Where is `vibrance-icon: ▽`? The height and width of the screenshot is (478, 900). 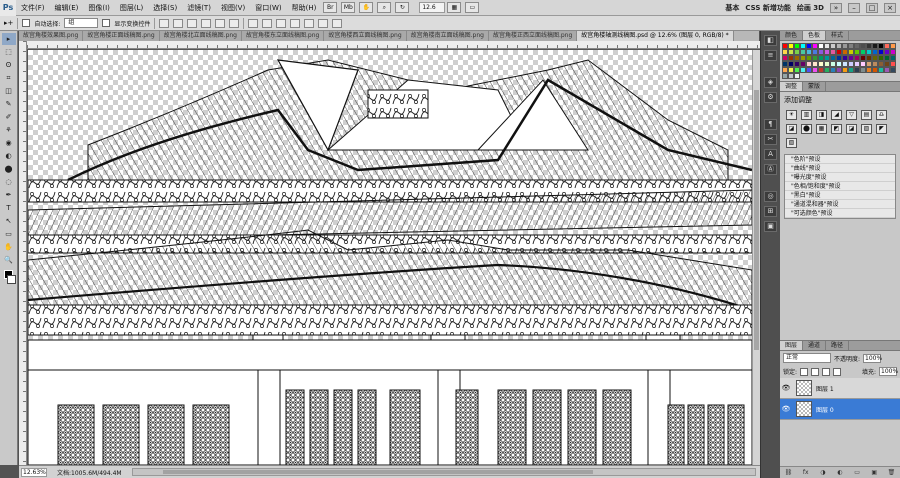
vibrance-icon: ▽ is located at coordinates (851, 115).